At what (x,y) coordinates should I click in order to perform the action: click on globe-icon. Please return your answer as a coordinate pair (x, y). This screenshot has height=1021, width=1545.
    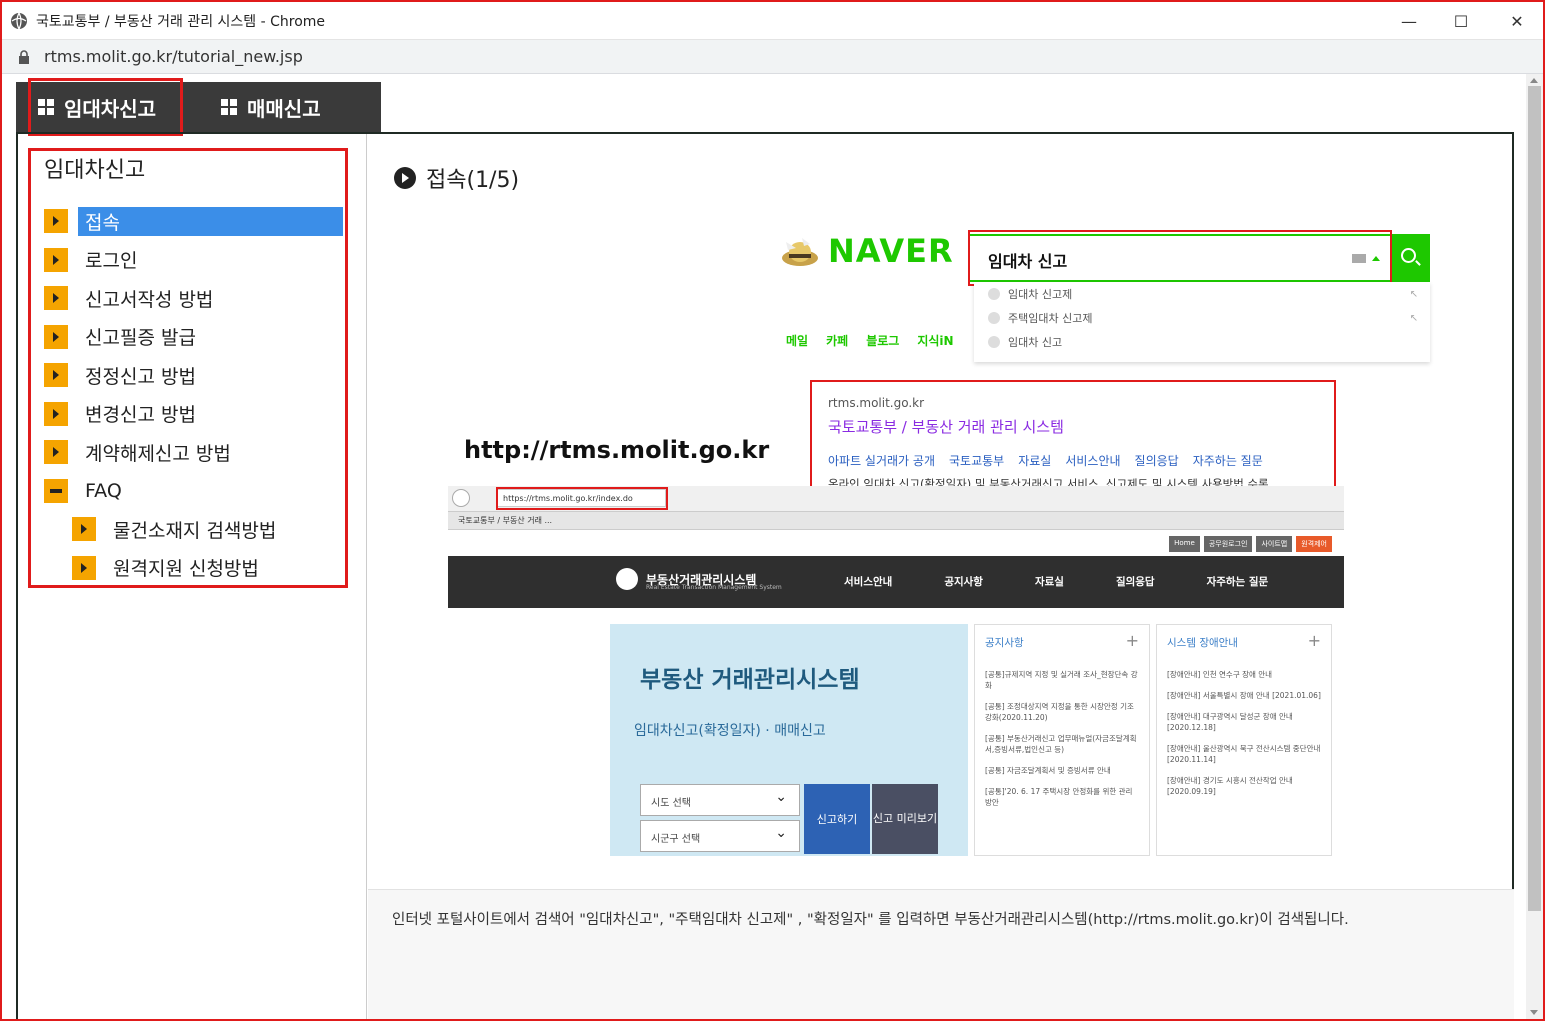
    Looking at the image, I should click on (19, 20).